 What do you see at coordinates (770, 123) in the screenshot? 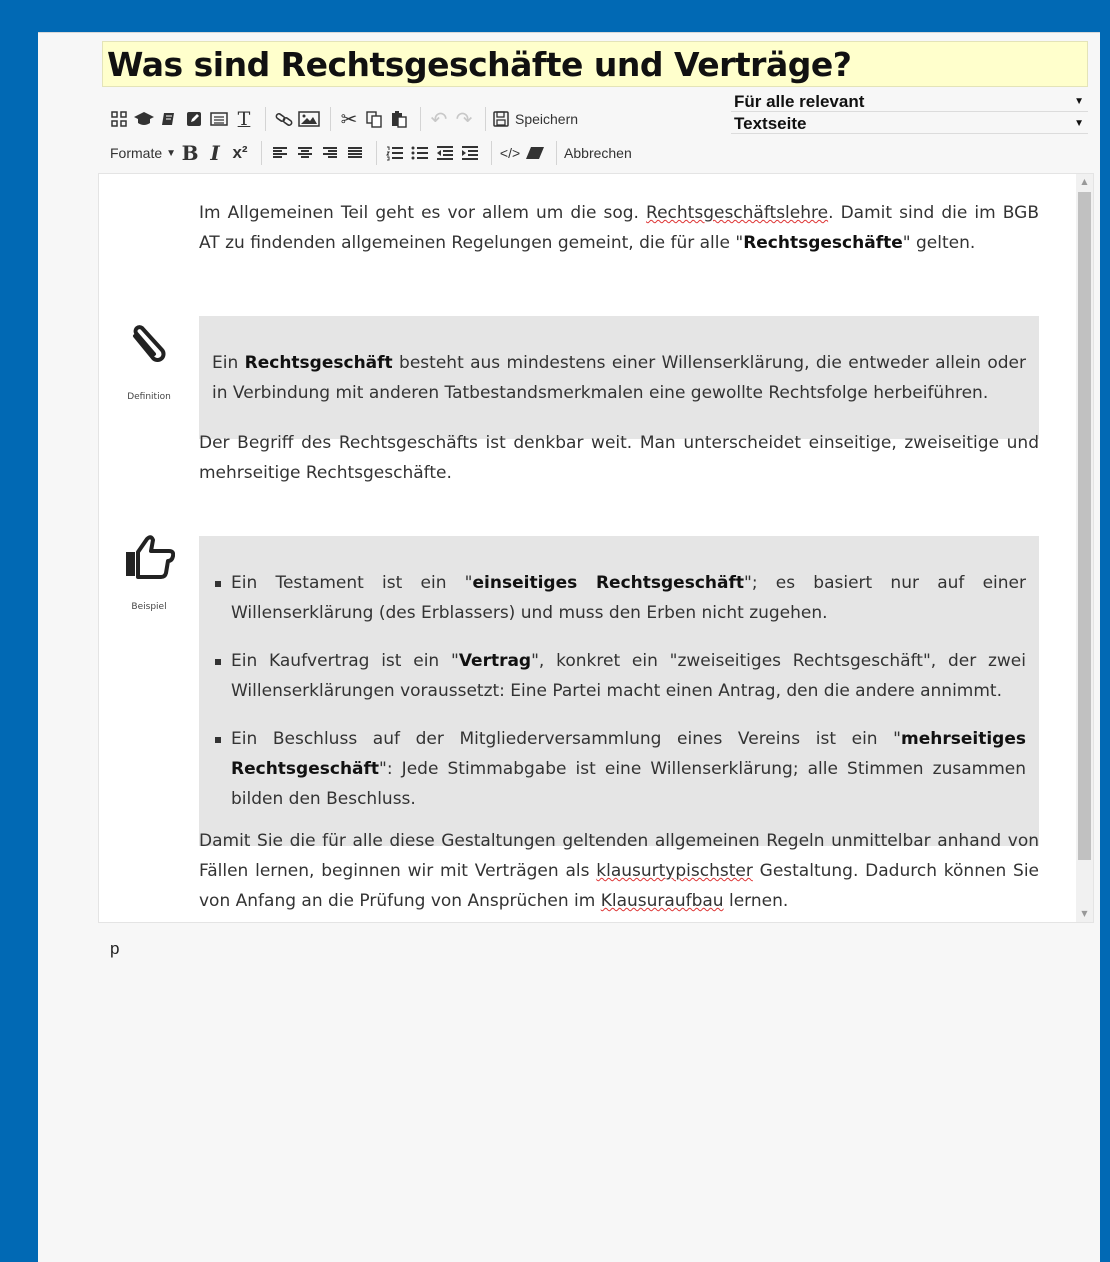
I see `page-type-value: Textseite` at bounding box center [770, 123].